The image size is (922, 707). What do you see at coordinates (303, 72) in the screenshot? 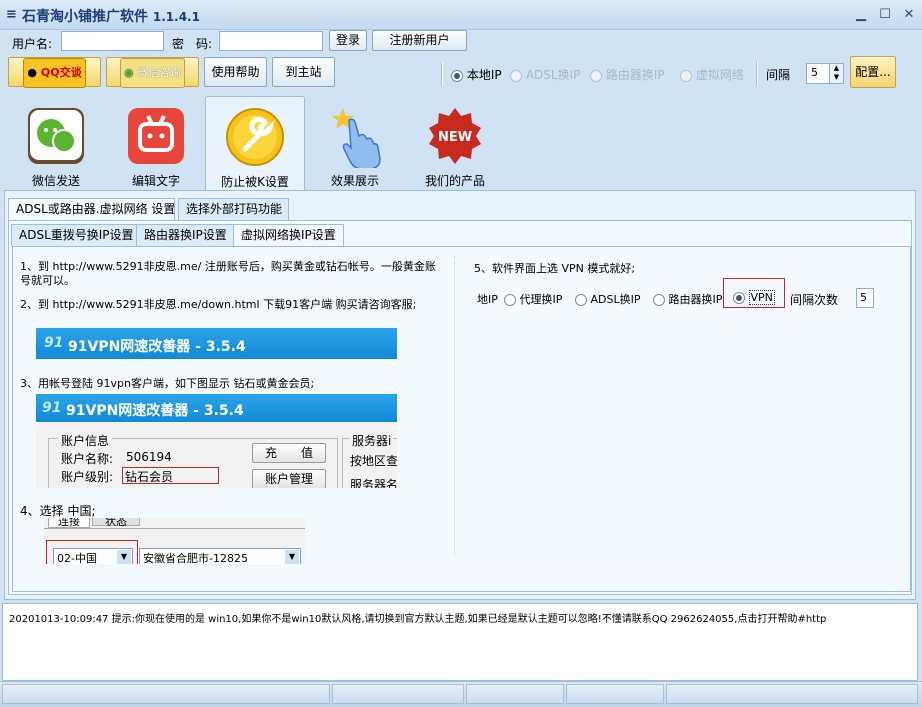
I see `home-site-button: 到主站` at bounding box center [303, 72].